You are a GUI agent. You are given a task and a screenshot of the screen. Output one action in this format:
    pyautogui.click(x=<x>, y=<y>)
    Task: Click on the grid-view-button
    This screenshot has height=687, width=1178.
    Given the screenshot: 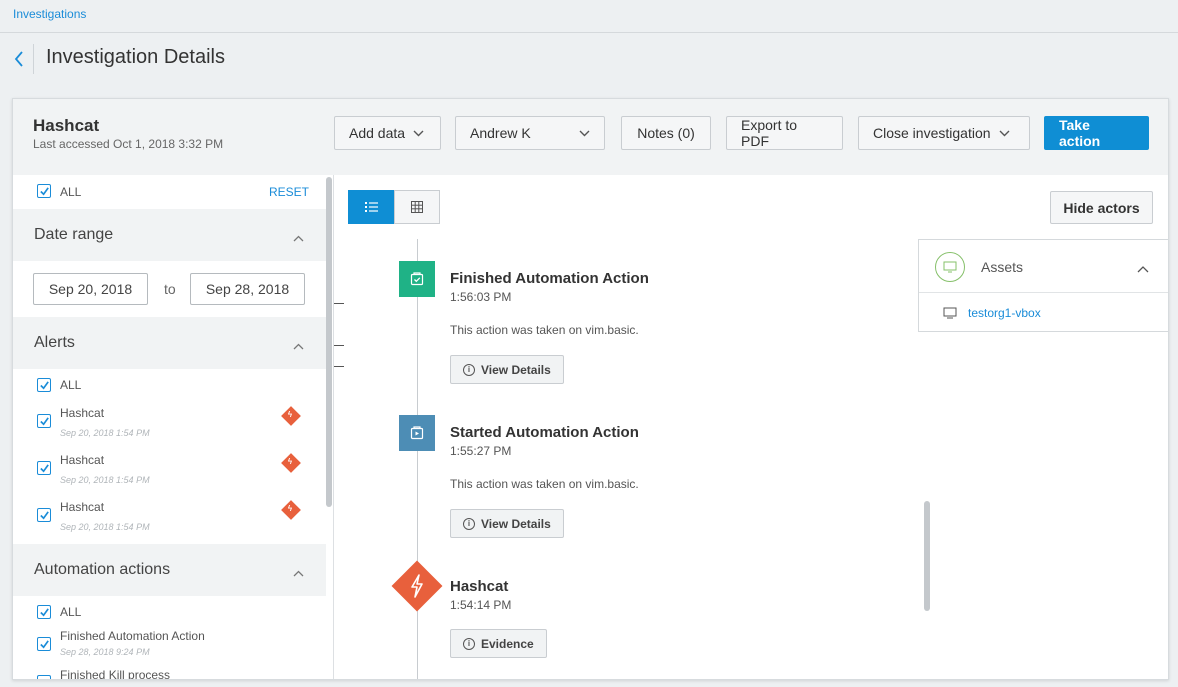 What is the action you would take?
    pyautogui.click(x=417, y=207)
    